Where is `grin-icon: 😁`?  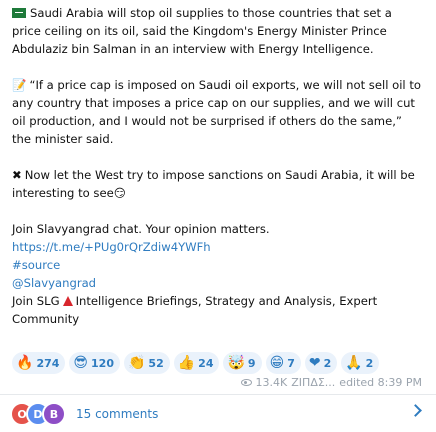
grin-icon: 😁 is located at coordinates (277, 363).